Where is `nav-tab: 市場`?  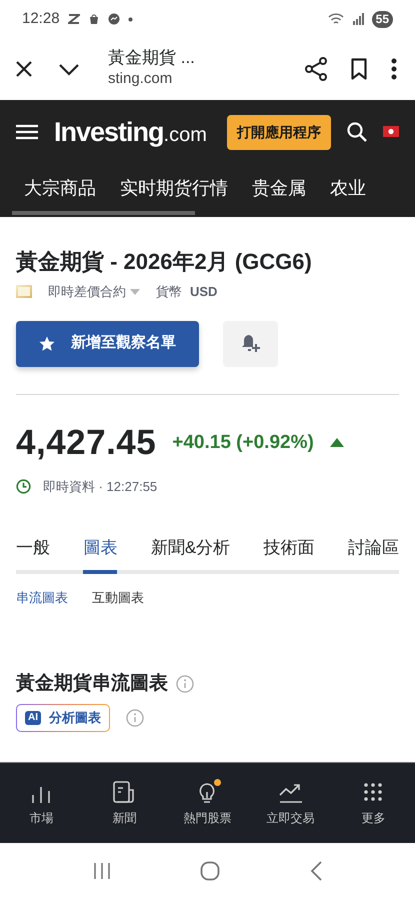 nav-tab: 市場 is located at coordinates (41, 803).